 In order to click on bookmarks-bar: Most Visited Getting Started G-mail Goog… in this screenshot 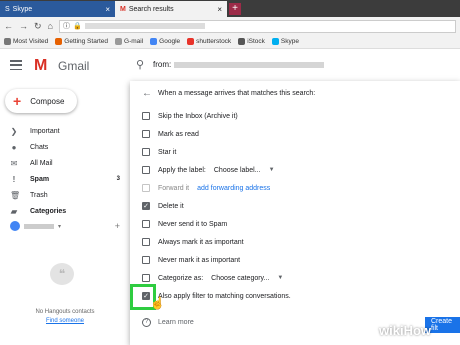, I will do `click(230, 42)`.